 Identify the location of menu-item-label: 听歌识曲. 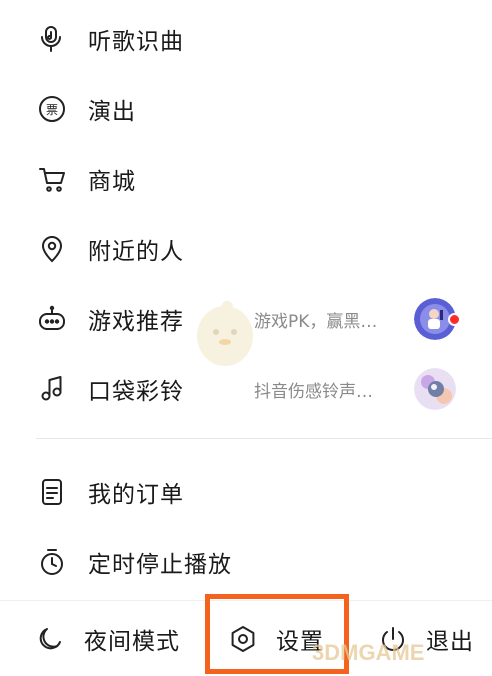
(136, 42).